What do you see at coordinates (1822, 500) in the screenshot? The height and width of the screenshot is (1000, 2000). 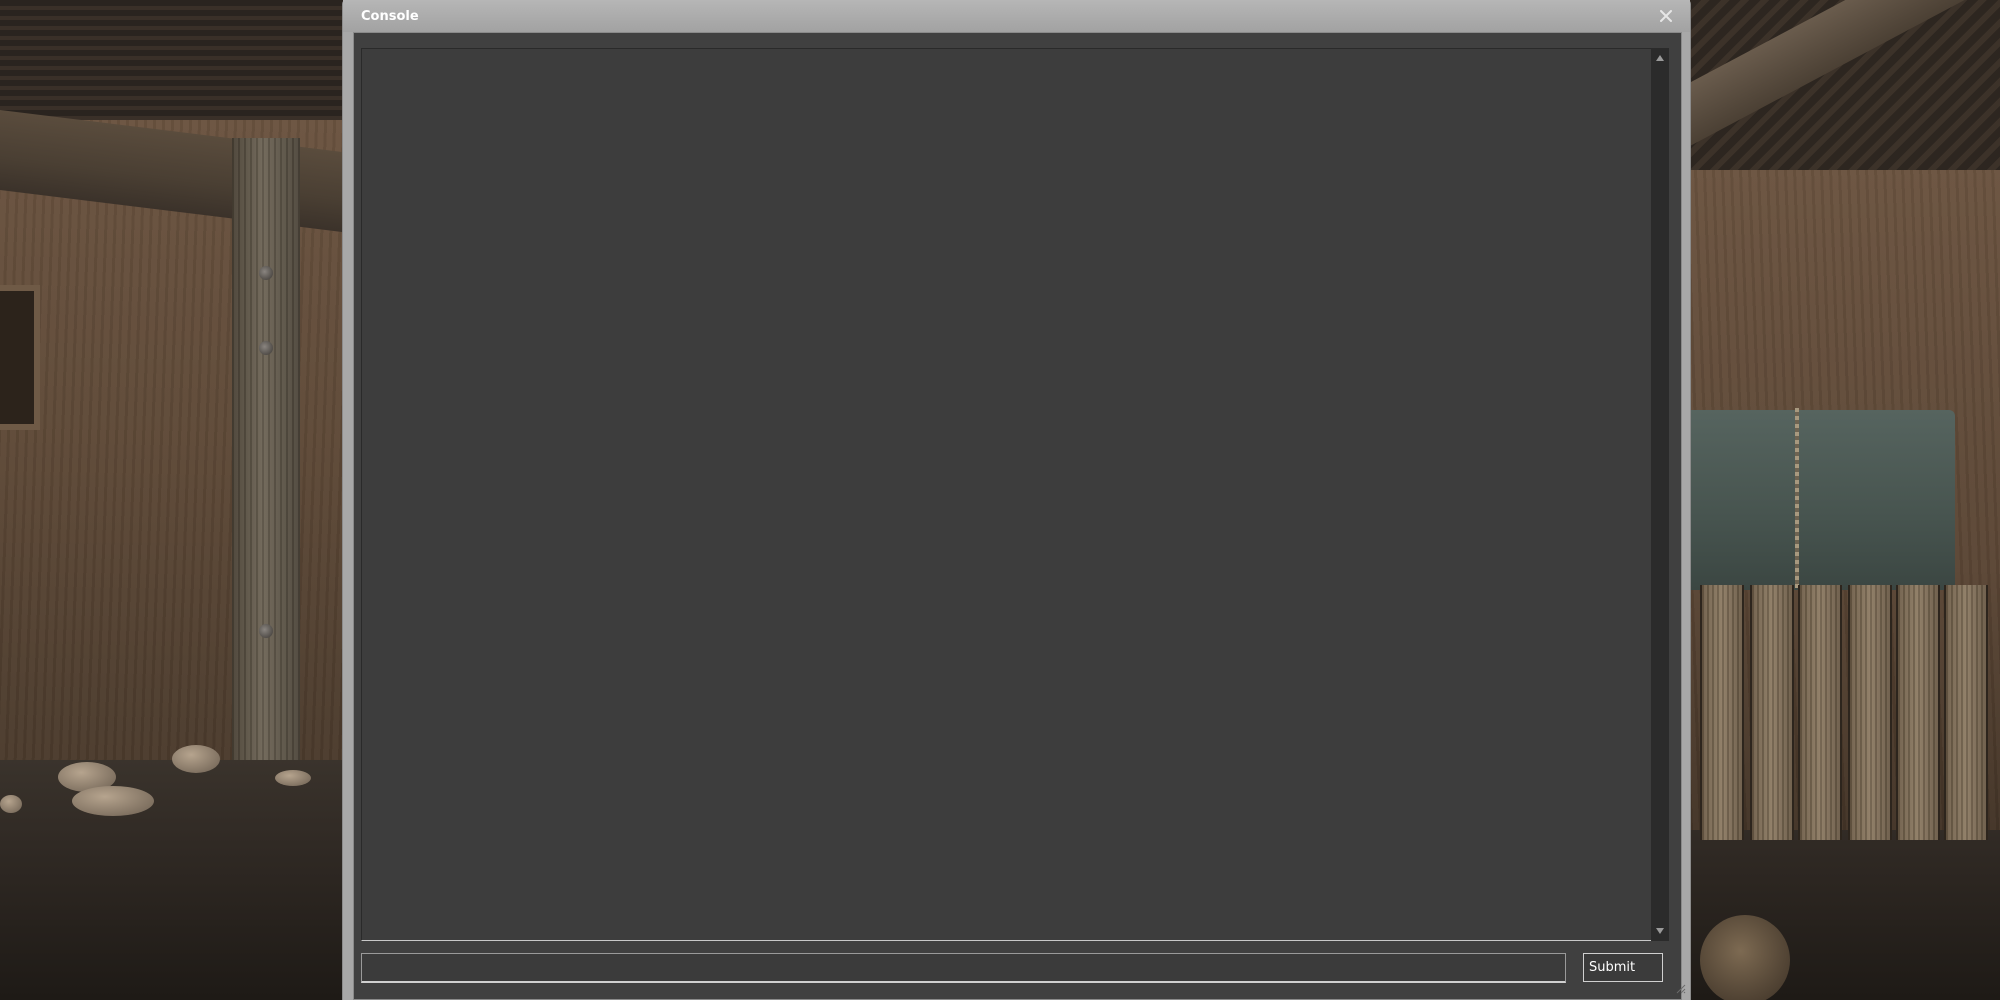 I see `hanging-cloth` at bounding box center [1822, 500].